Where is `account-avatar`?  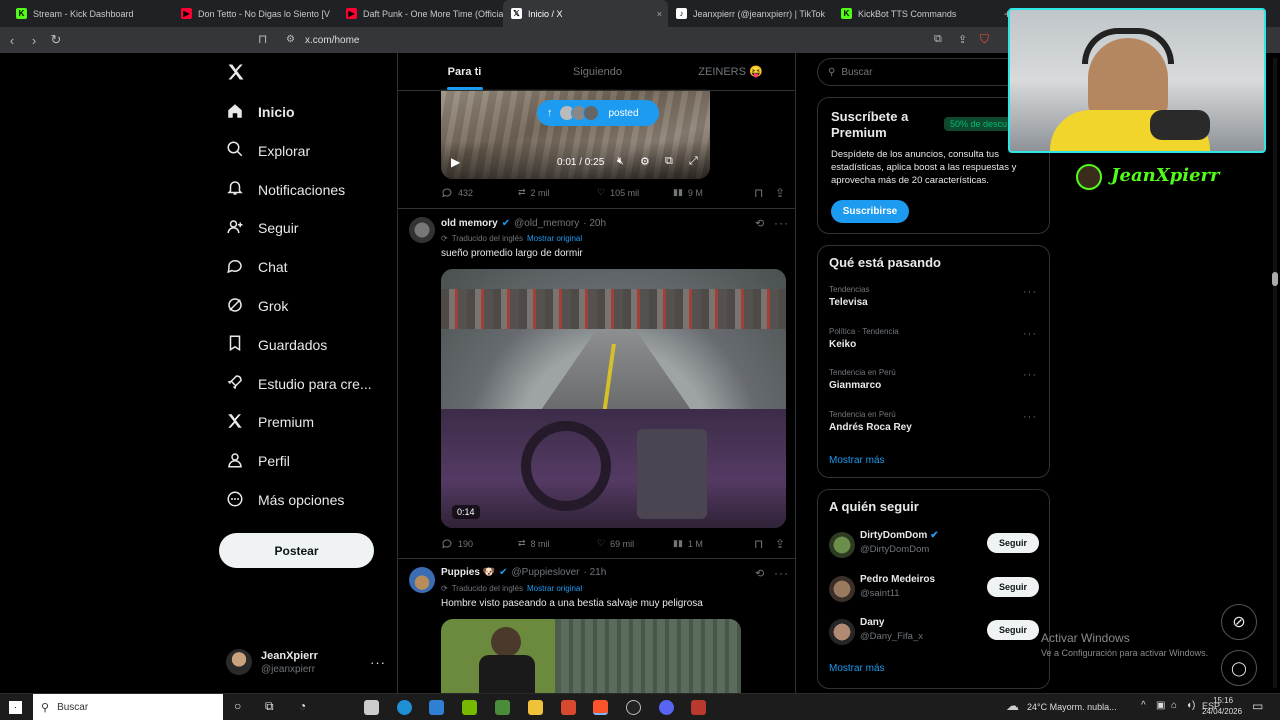
account-avatar is located at coordinates (239, 662).